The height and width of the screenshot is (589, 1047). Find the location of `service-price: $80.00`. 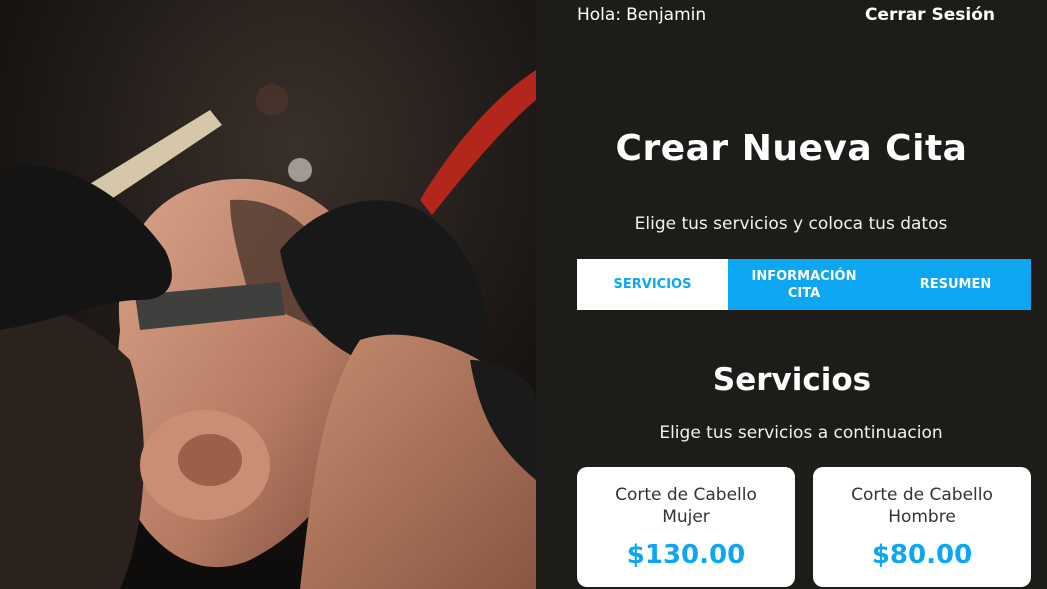

service-price: $80.00 is located at coordinates (922, 555).